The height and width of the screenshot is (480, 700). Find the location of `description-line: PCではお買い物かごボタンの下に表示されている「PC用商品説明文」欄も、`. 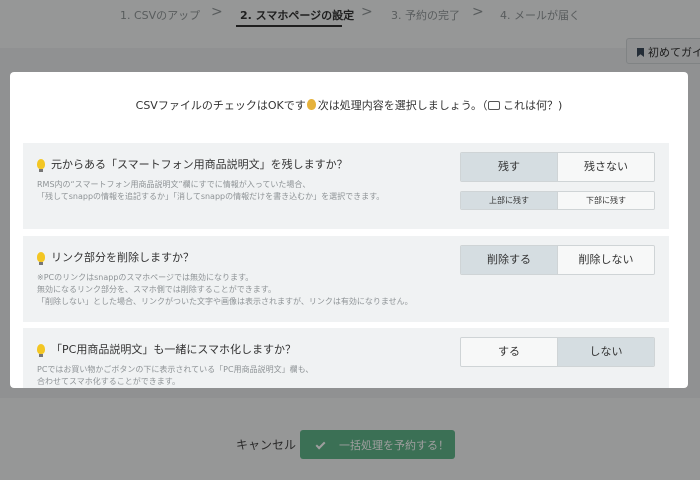

description-line: PCではお買い物かごボタンの下に表示されている「PC用商品説明文」欄も、 is located at coordinates (175, 369).